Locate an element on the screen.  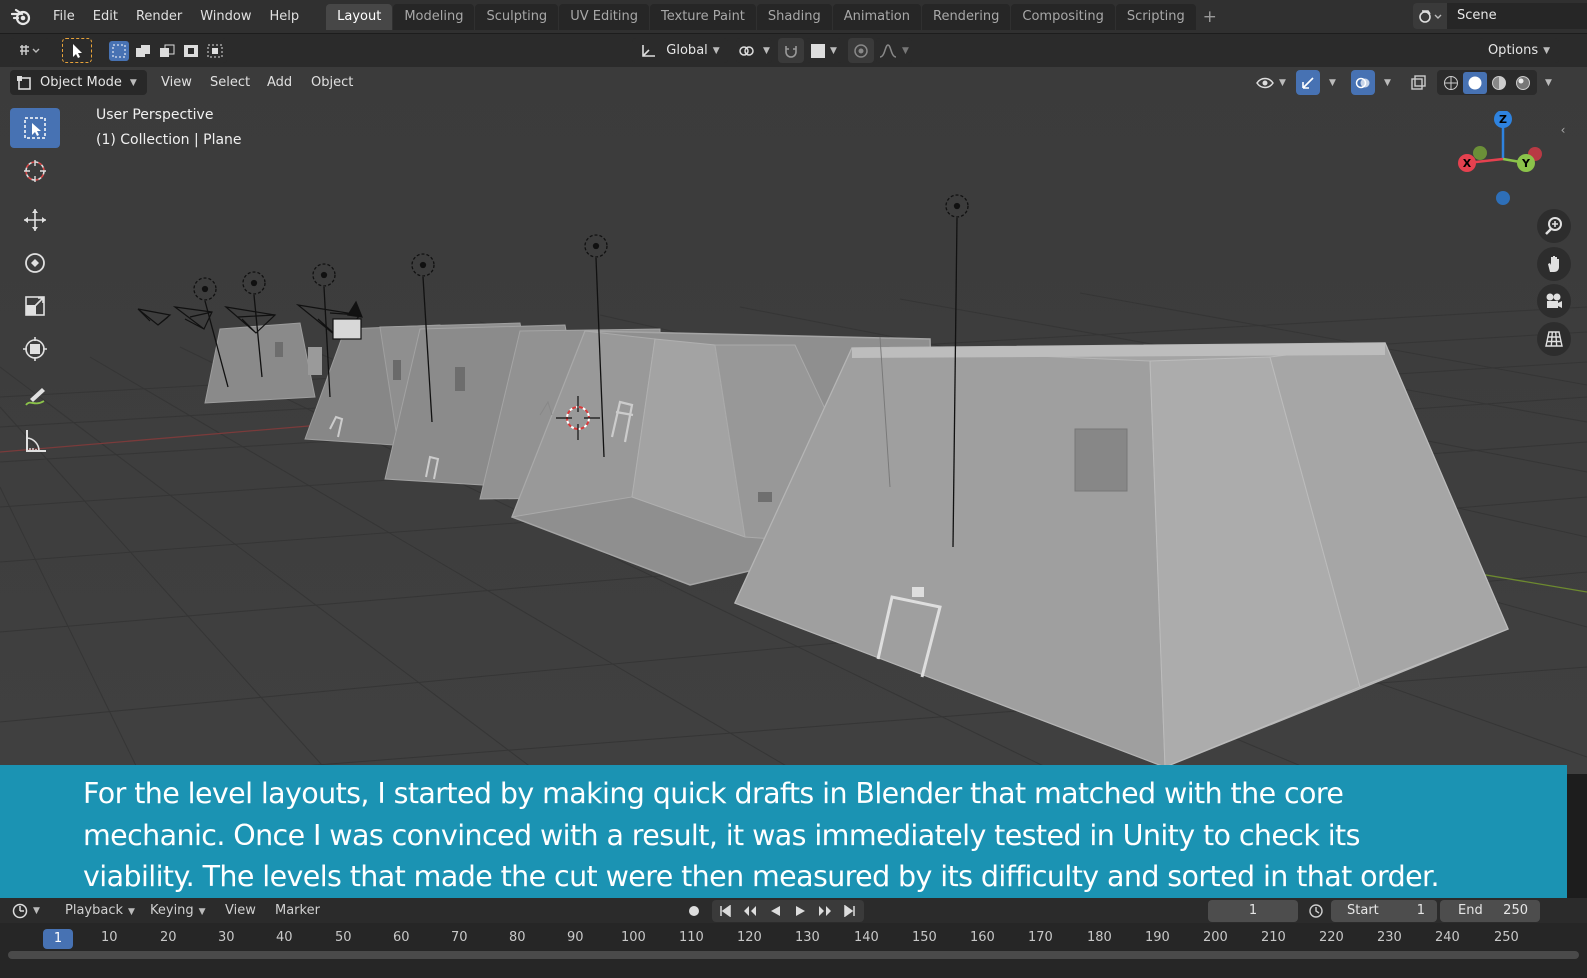
prev-keyframe-icon is located at coordinates (749, 911).